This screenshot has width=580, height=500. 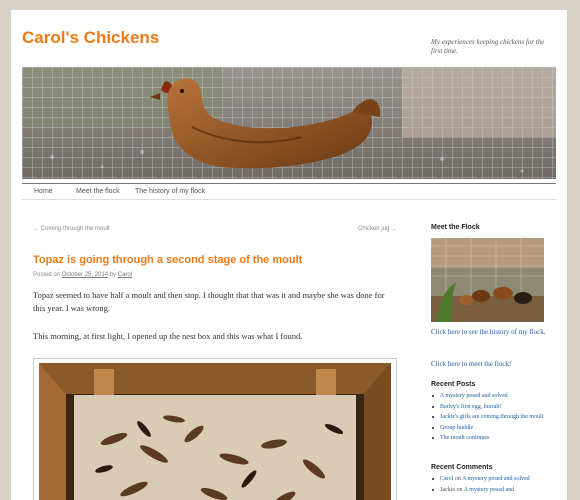 I want to click on meet-the-flock-link: Click here to meet the flock!, so click(x=489, y=364).